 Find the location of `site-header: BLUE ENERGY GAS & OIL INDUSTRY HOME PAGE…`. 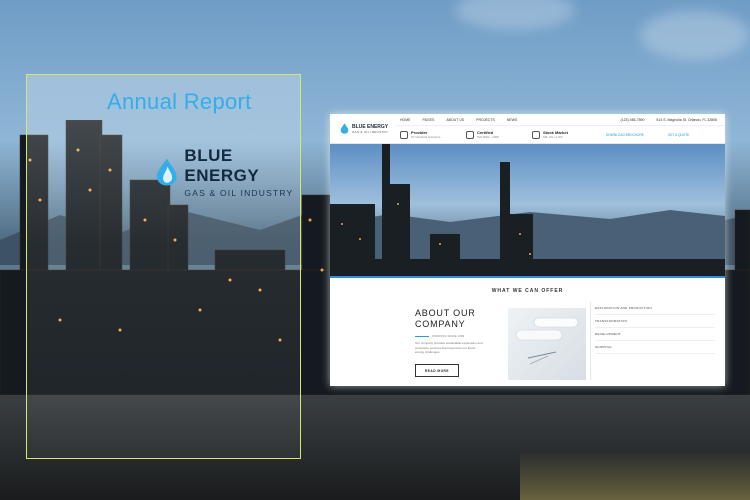

site-header: BLUE ENERGY GAS & OIL INDUSTRY HOME PAGE… is located at coordinates (527, 129).